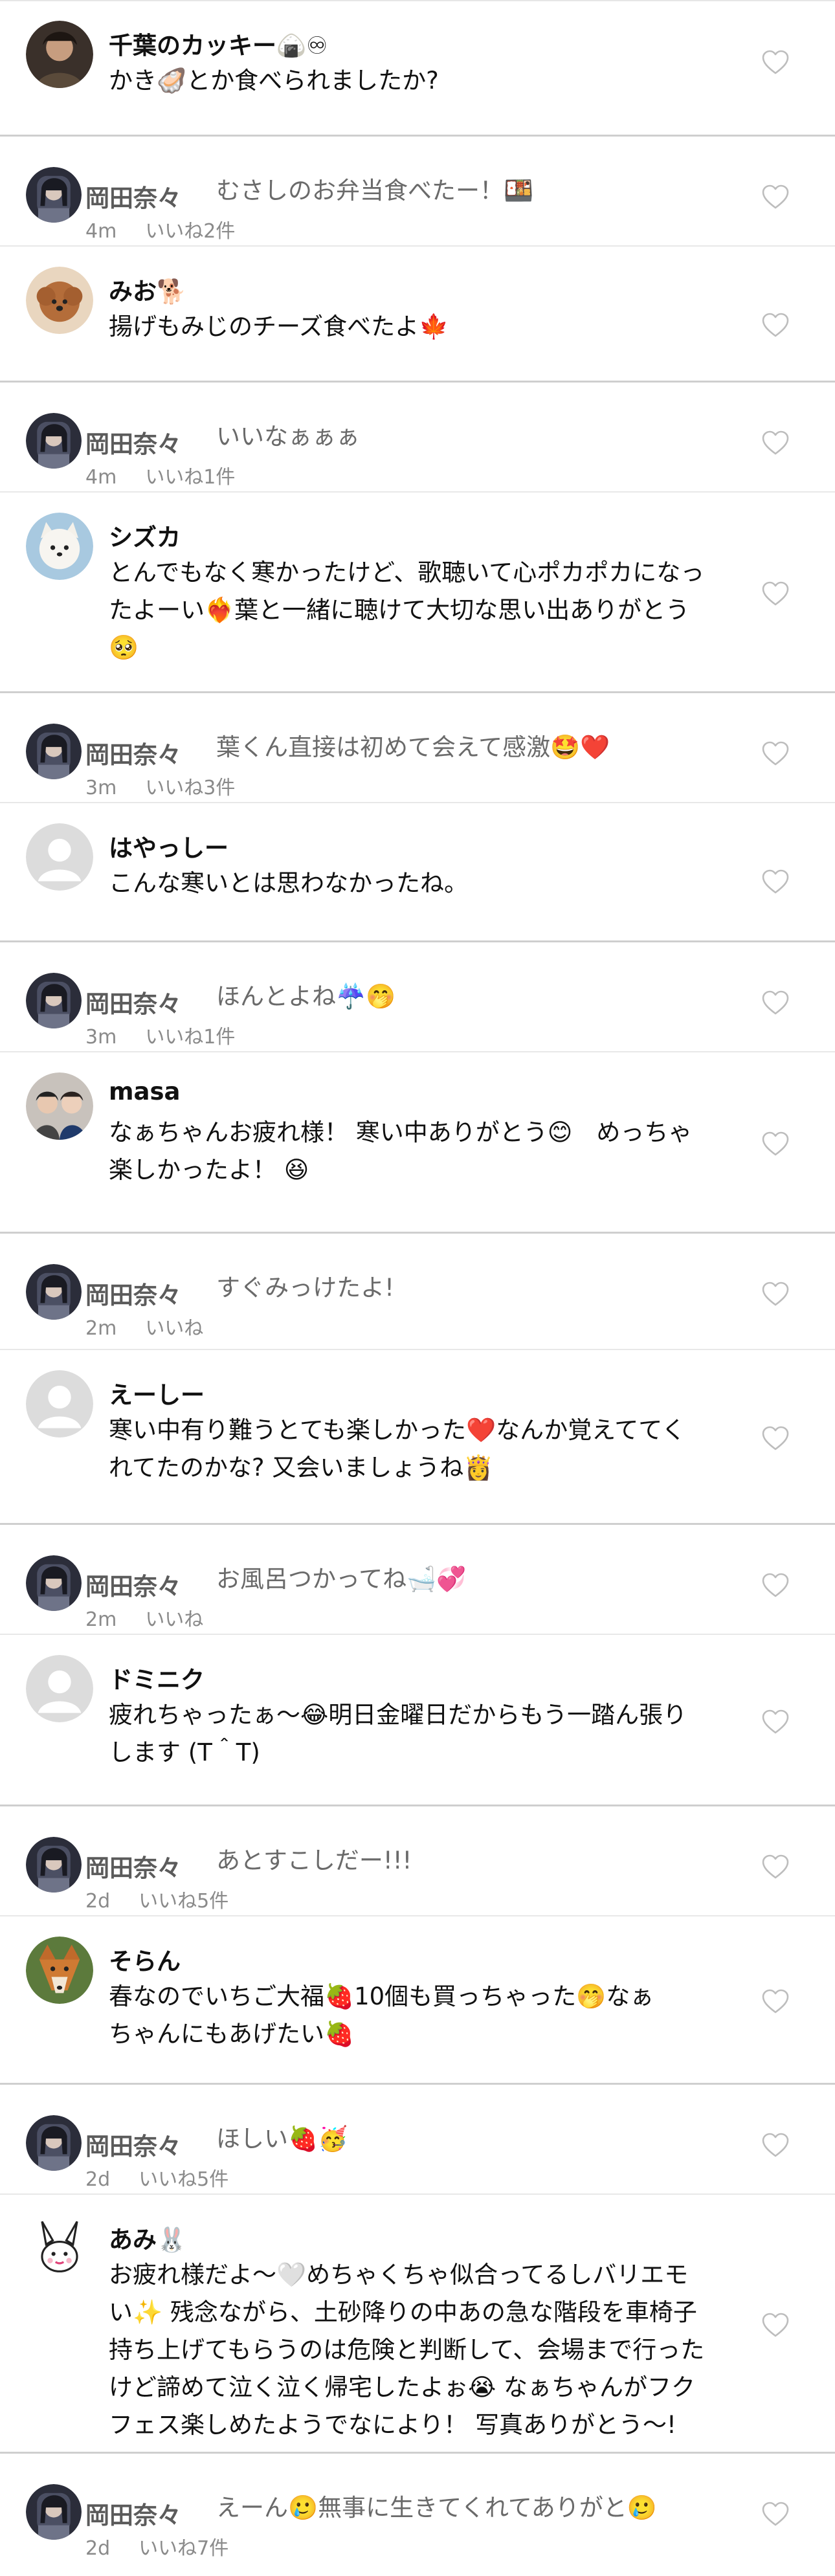 This screenshot has height=2576, width=835. I want to click on comment-meta: 4m いいね1件, so click(174, 475).